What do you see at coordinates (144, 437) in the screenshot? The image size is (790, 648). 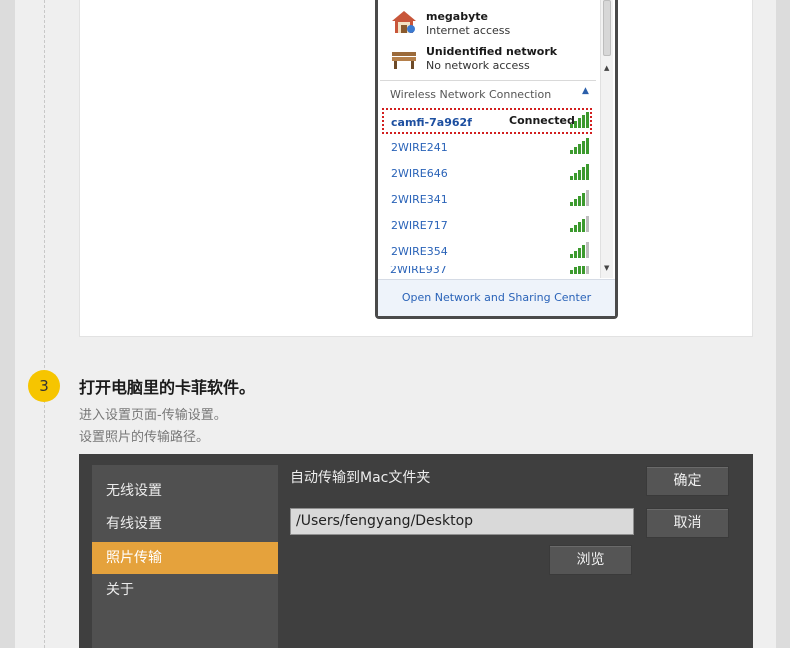 I see `step-description-line2: 设置照片的传输路径。` at bounding box center [144, 437].